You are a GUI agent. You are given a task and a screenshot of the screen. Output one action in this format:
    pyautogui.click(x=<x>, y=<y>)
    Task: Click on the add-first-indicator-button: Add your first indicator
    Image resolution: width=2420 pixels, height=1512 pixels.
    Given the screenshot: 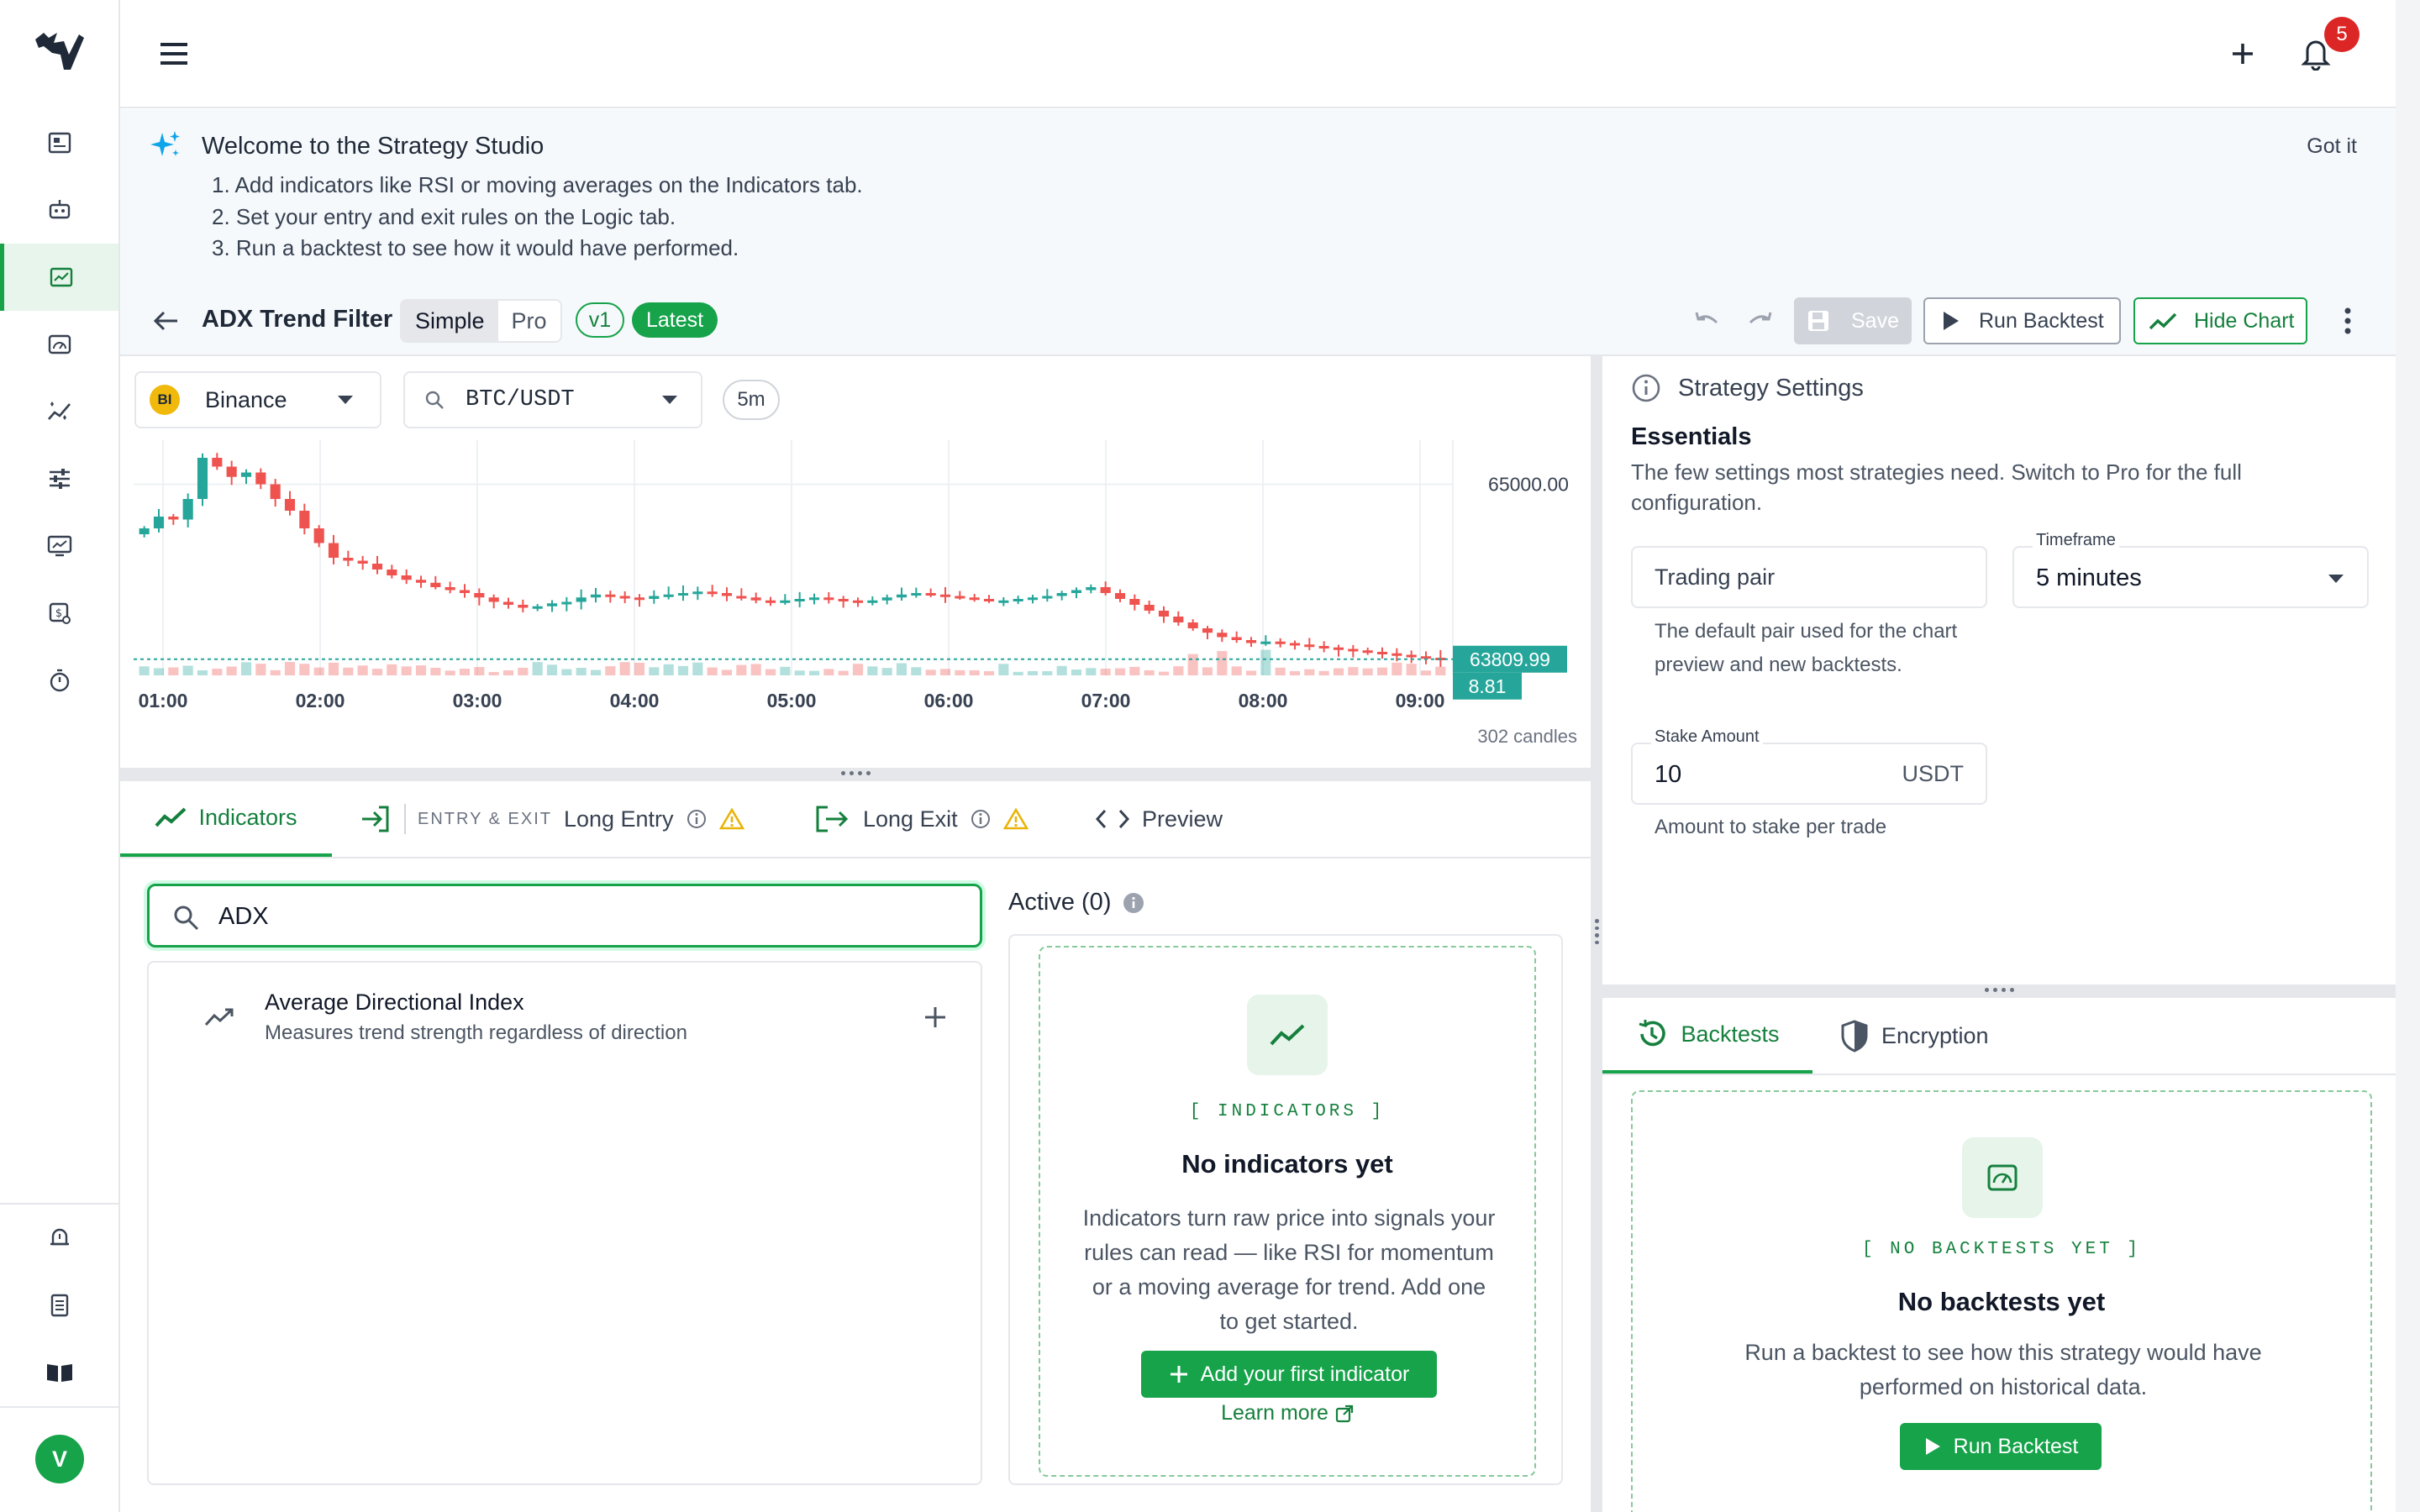 What is the action you would take?
    pyautogui.click(x=1289, y=1374)
    